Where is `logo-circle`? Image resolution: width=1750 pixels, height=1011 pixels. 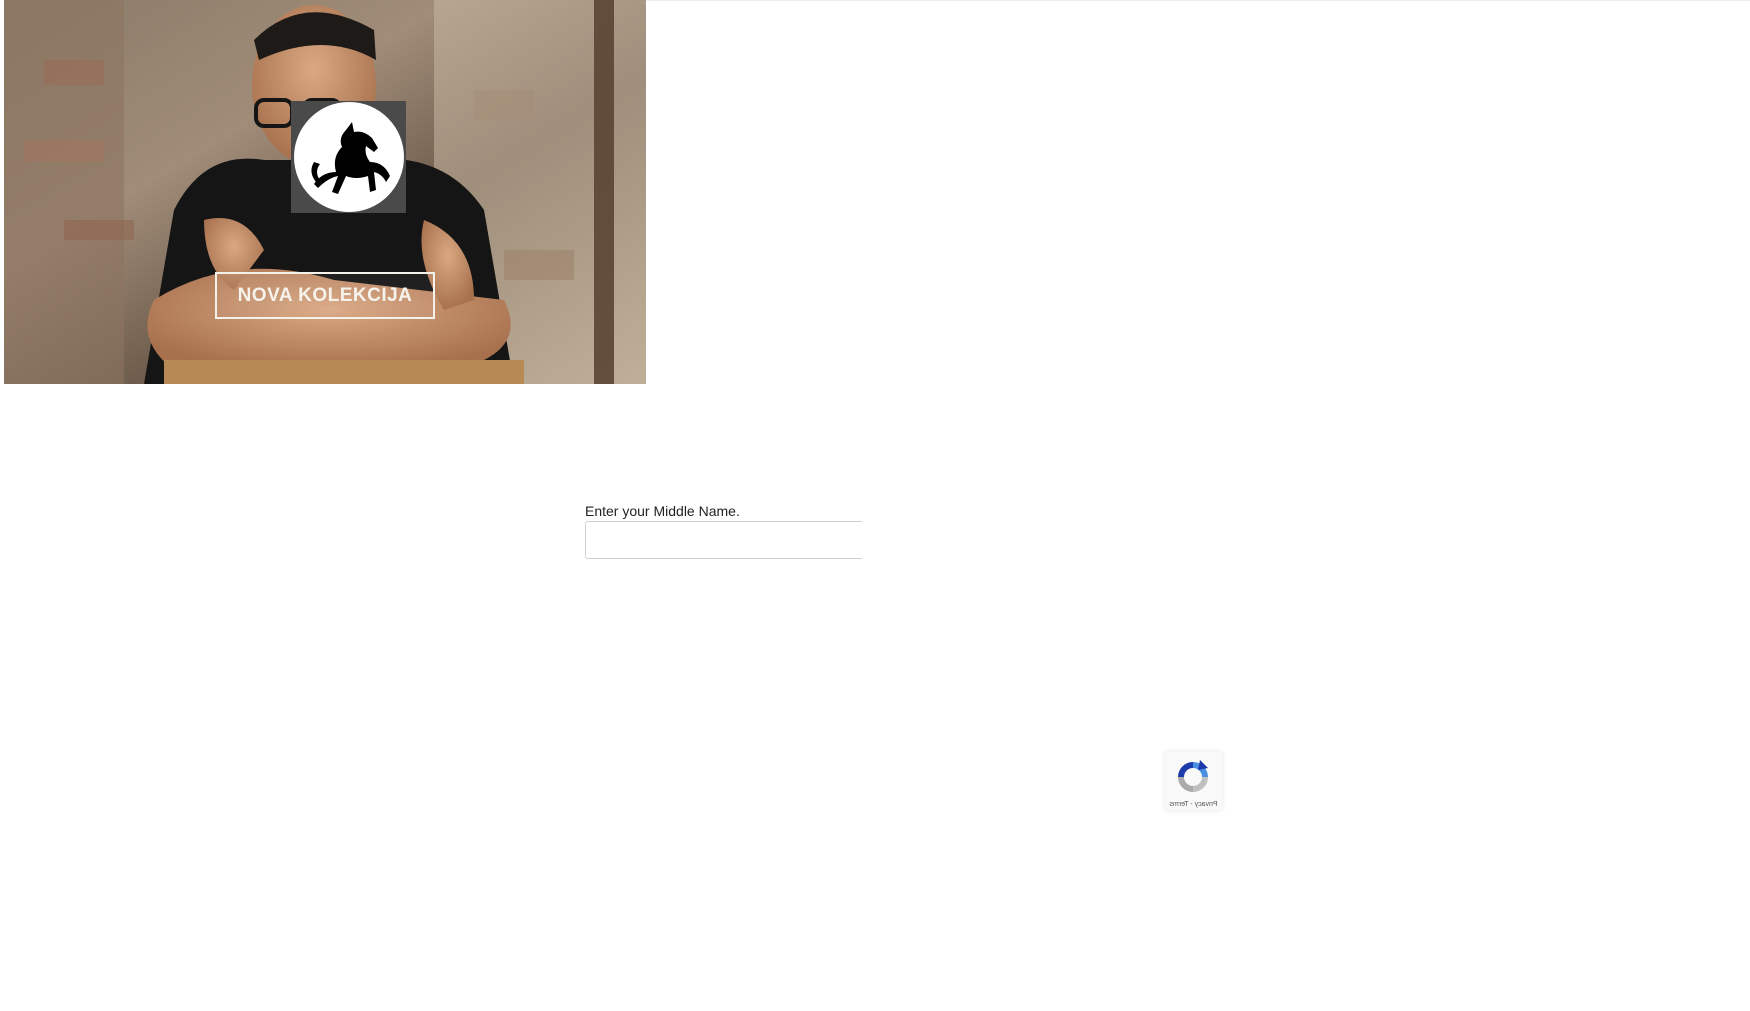 logo-circle is located at coordinates (349, 157).